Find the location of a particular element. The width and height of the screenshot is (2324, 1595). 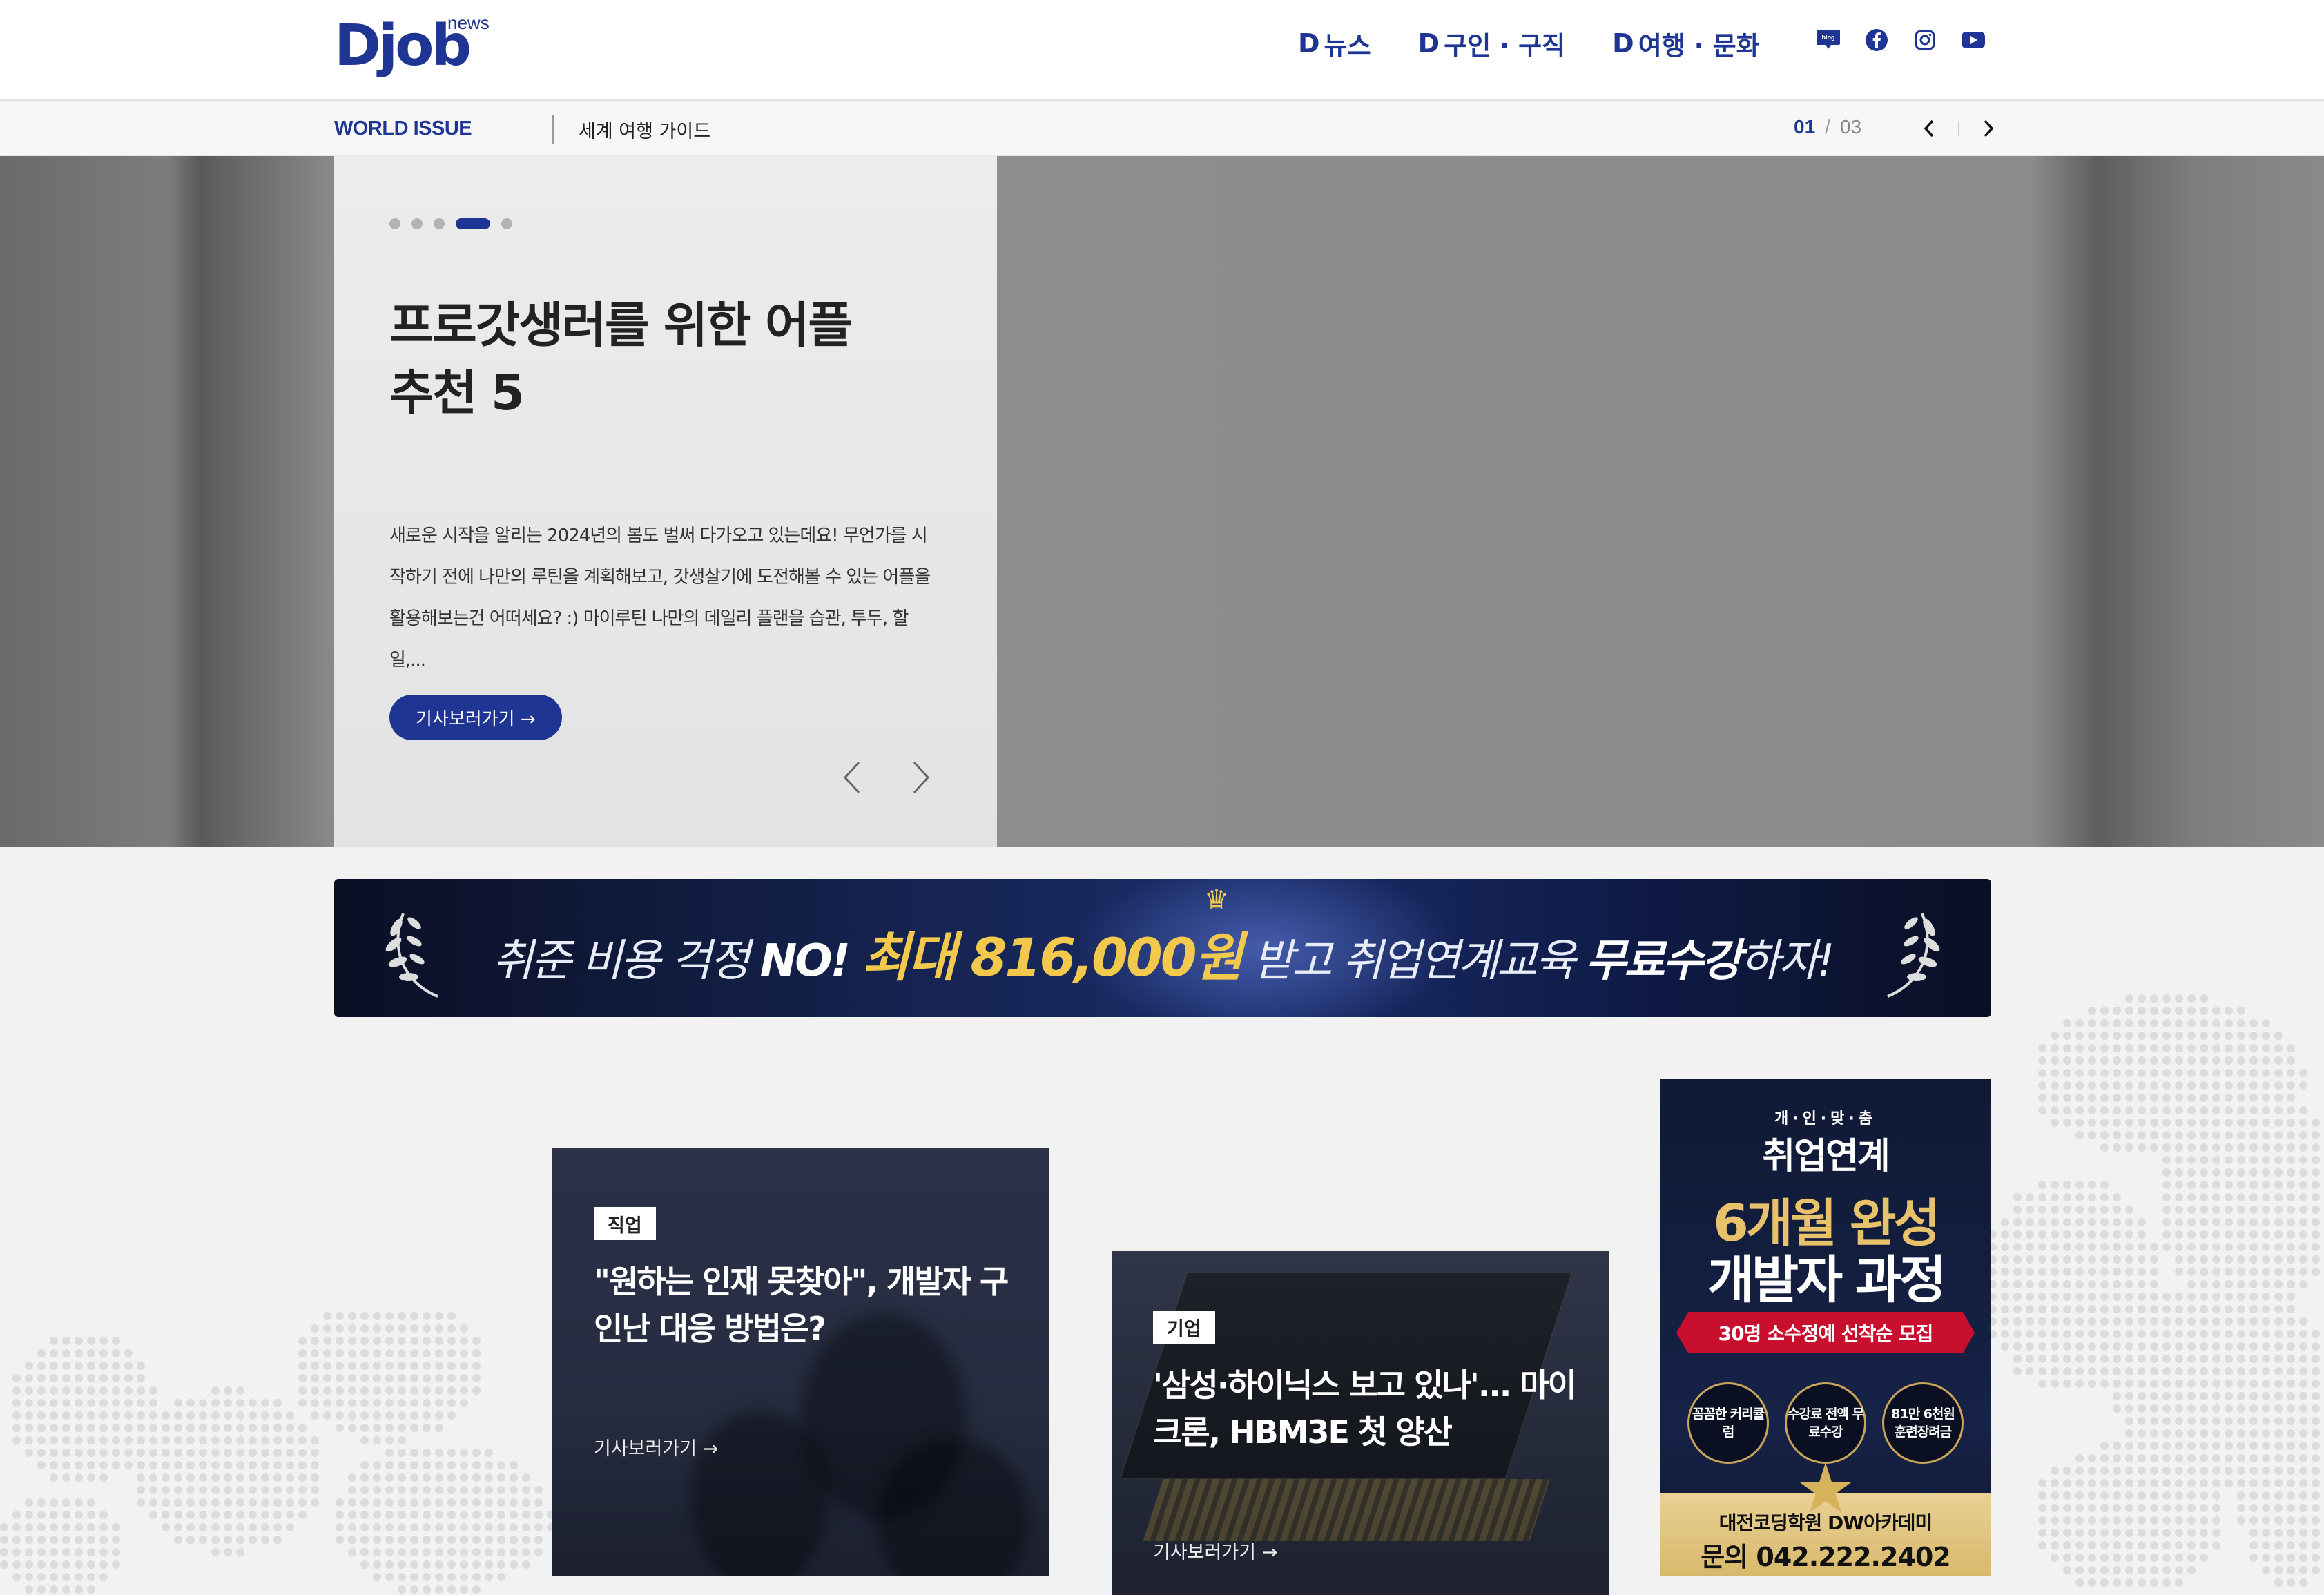

nav-item-label: 구인 · 구직 is located at coordinates (1505, 46).